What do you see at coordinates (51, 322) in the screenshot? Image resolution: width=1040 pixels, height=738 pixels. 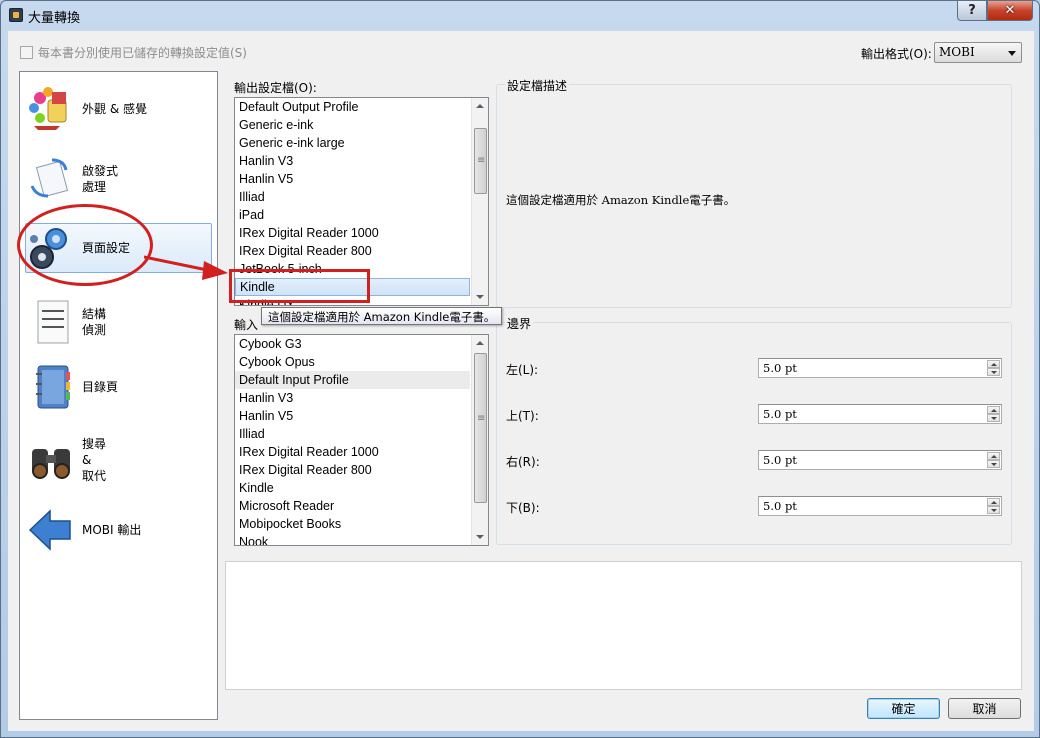 I see `document-lines-icon` at bounding box center [51, 322].